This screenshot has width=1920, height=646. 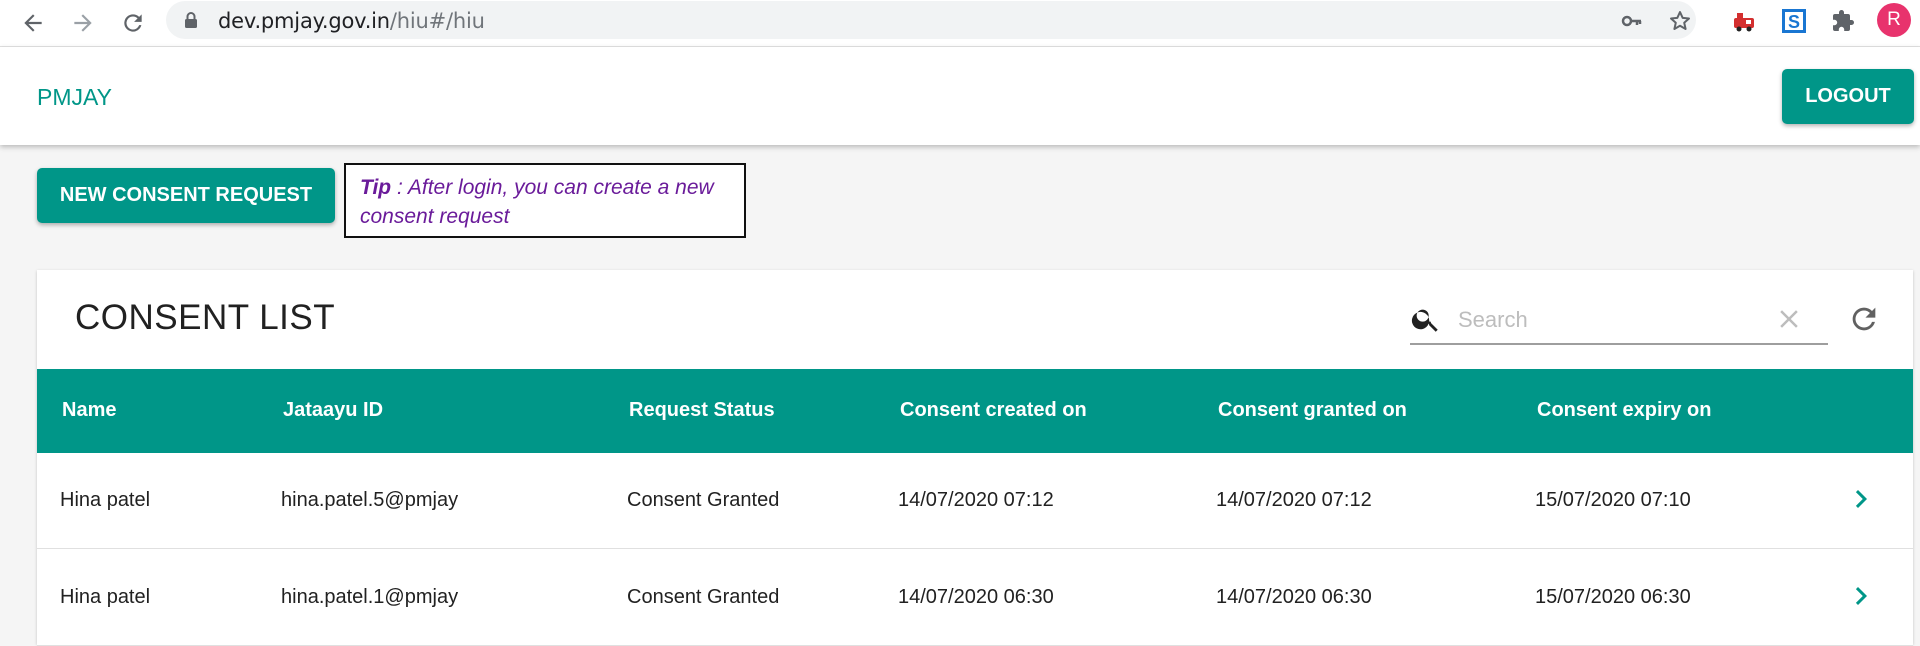 What do you see at coordinates (205, 317) in the screenshot?
I see `consent-list-title: CONSENT LIST` at bounding box center [205, 317].